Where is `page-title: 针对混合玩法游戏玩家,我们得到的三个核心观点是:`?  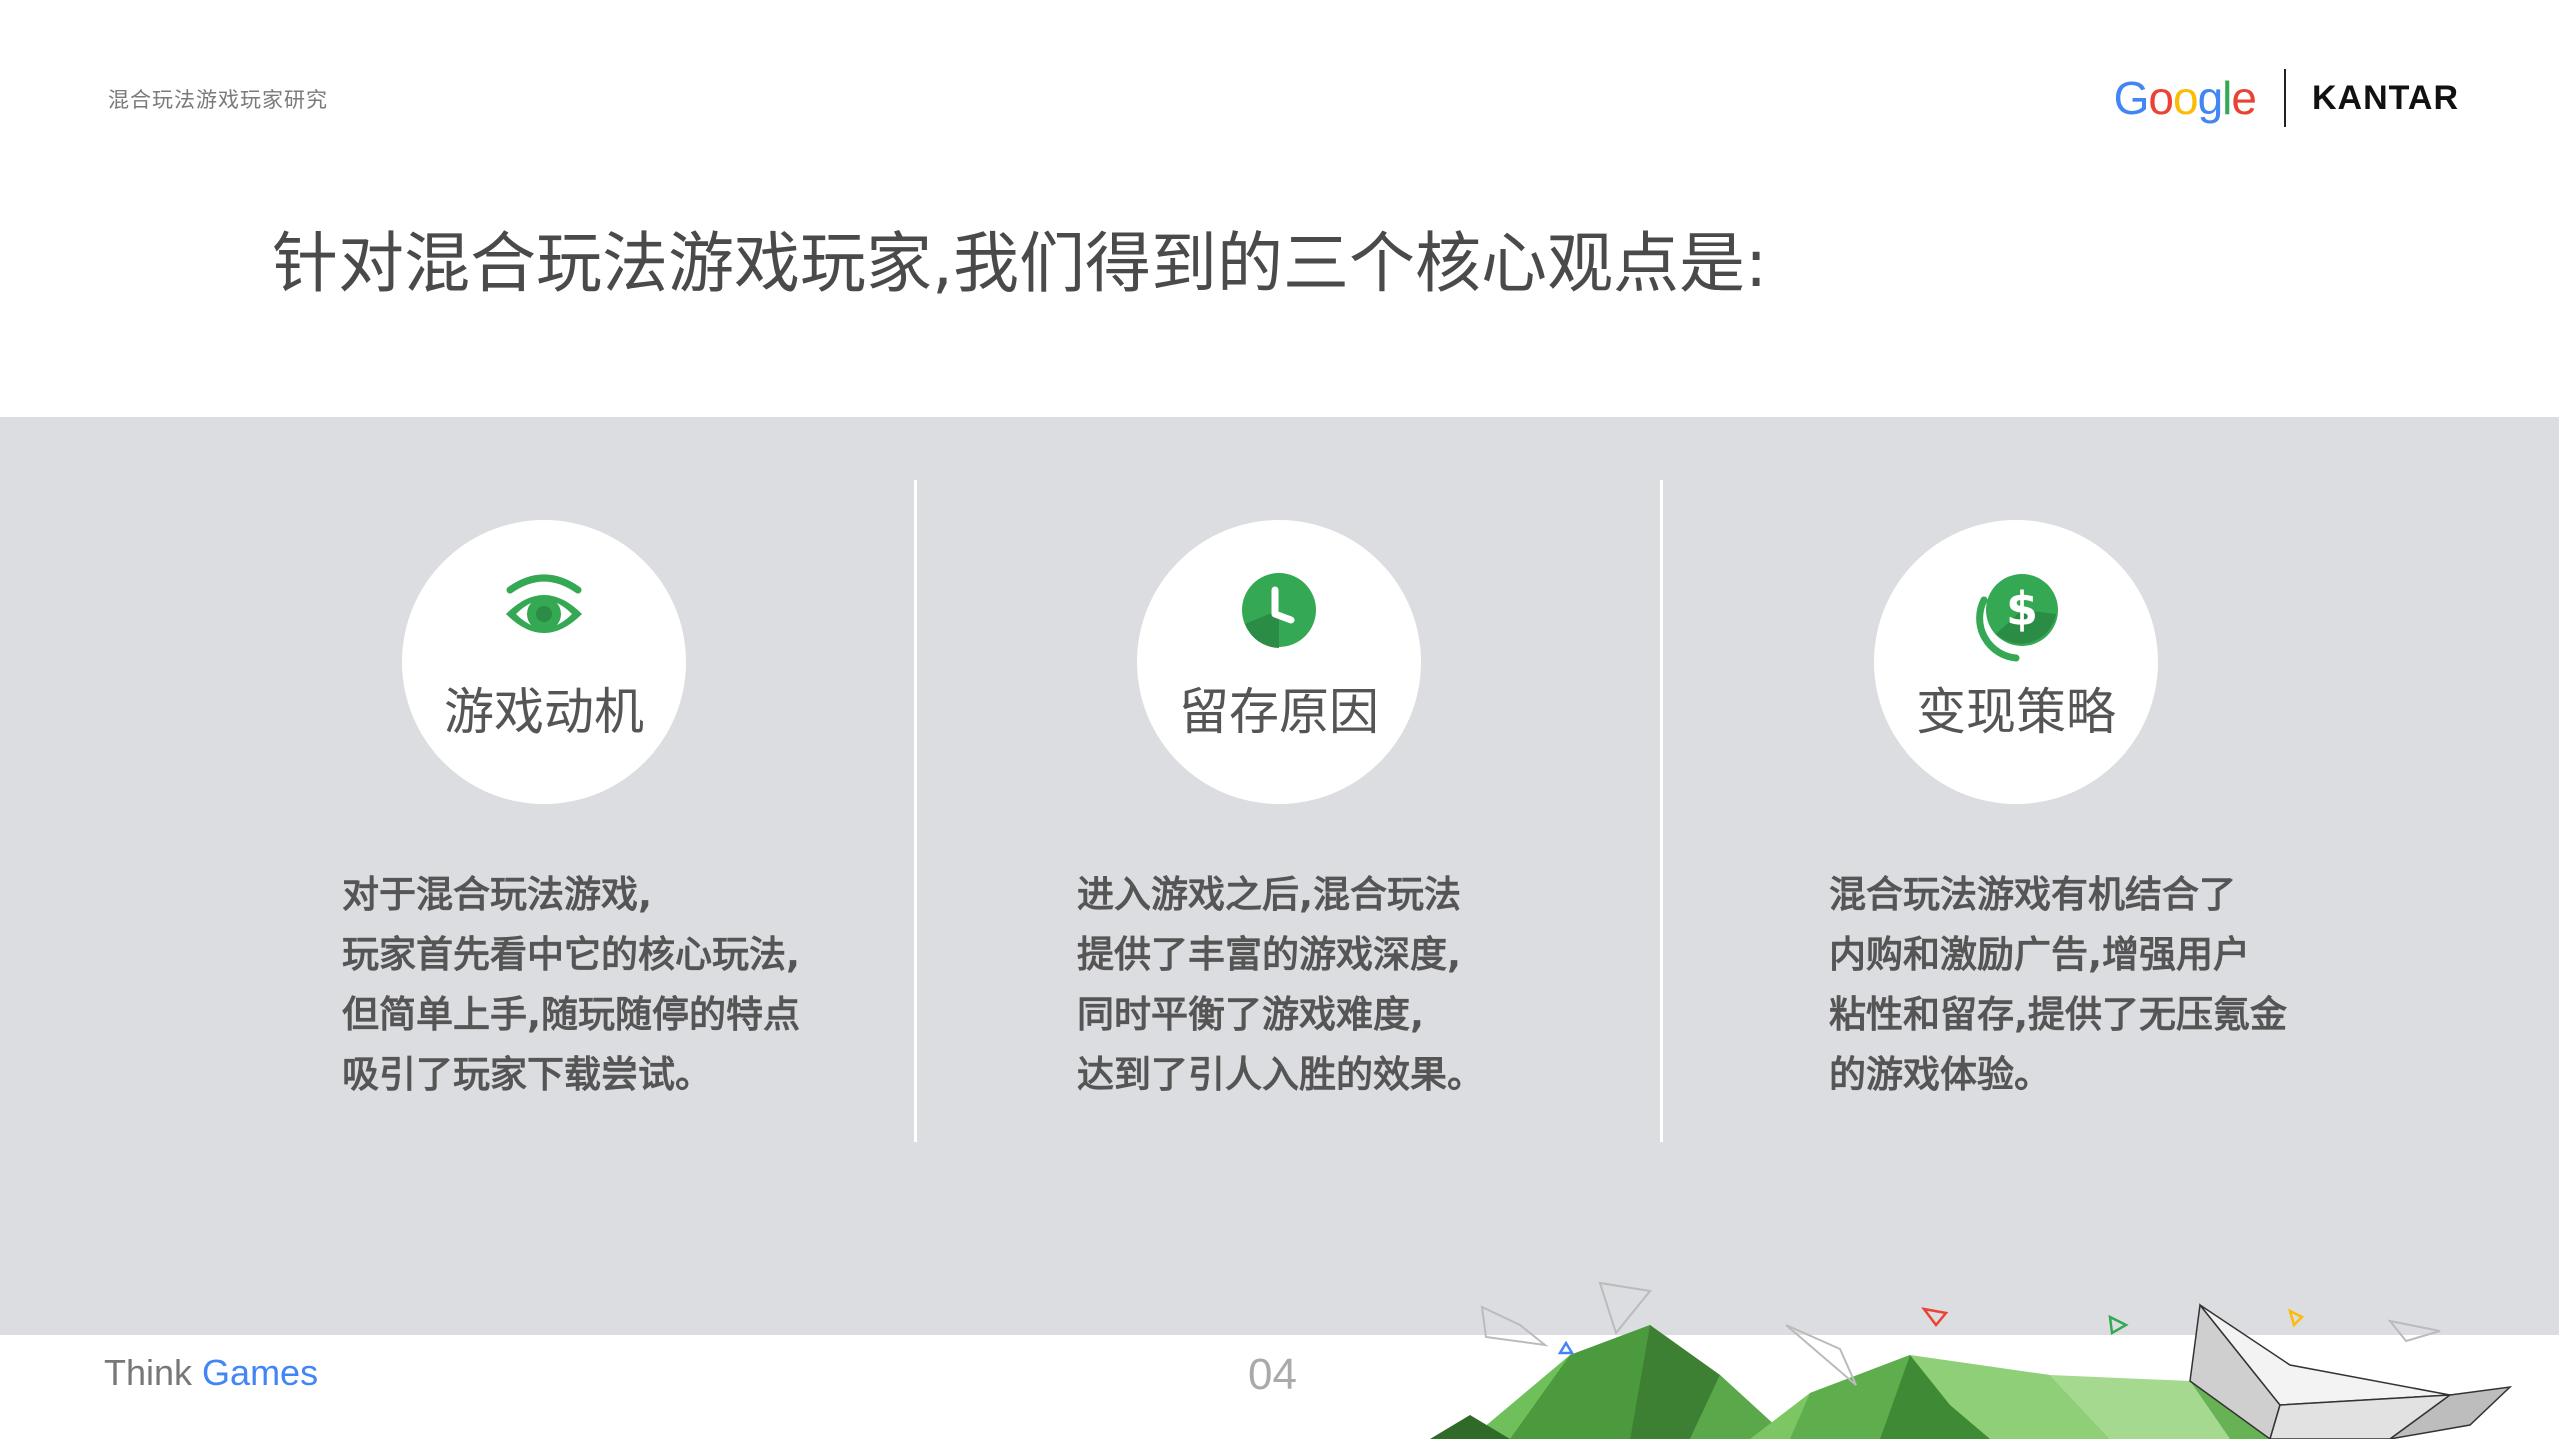
page-title: 针对混合玩法游戏玩家,我们得到的三个核心观点是: is located at coordinates (1020, 263).